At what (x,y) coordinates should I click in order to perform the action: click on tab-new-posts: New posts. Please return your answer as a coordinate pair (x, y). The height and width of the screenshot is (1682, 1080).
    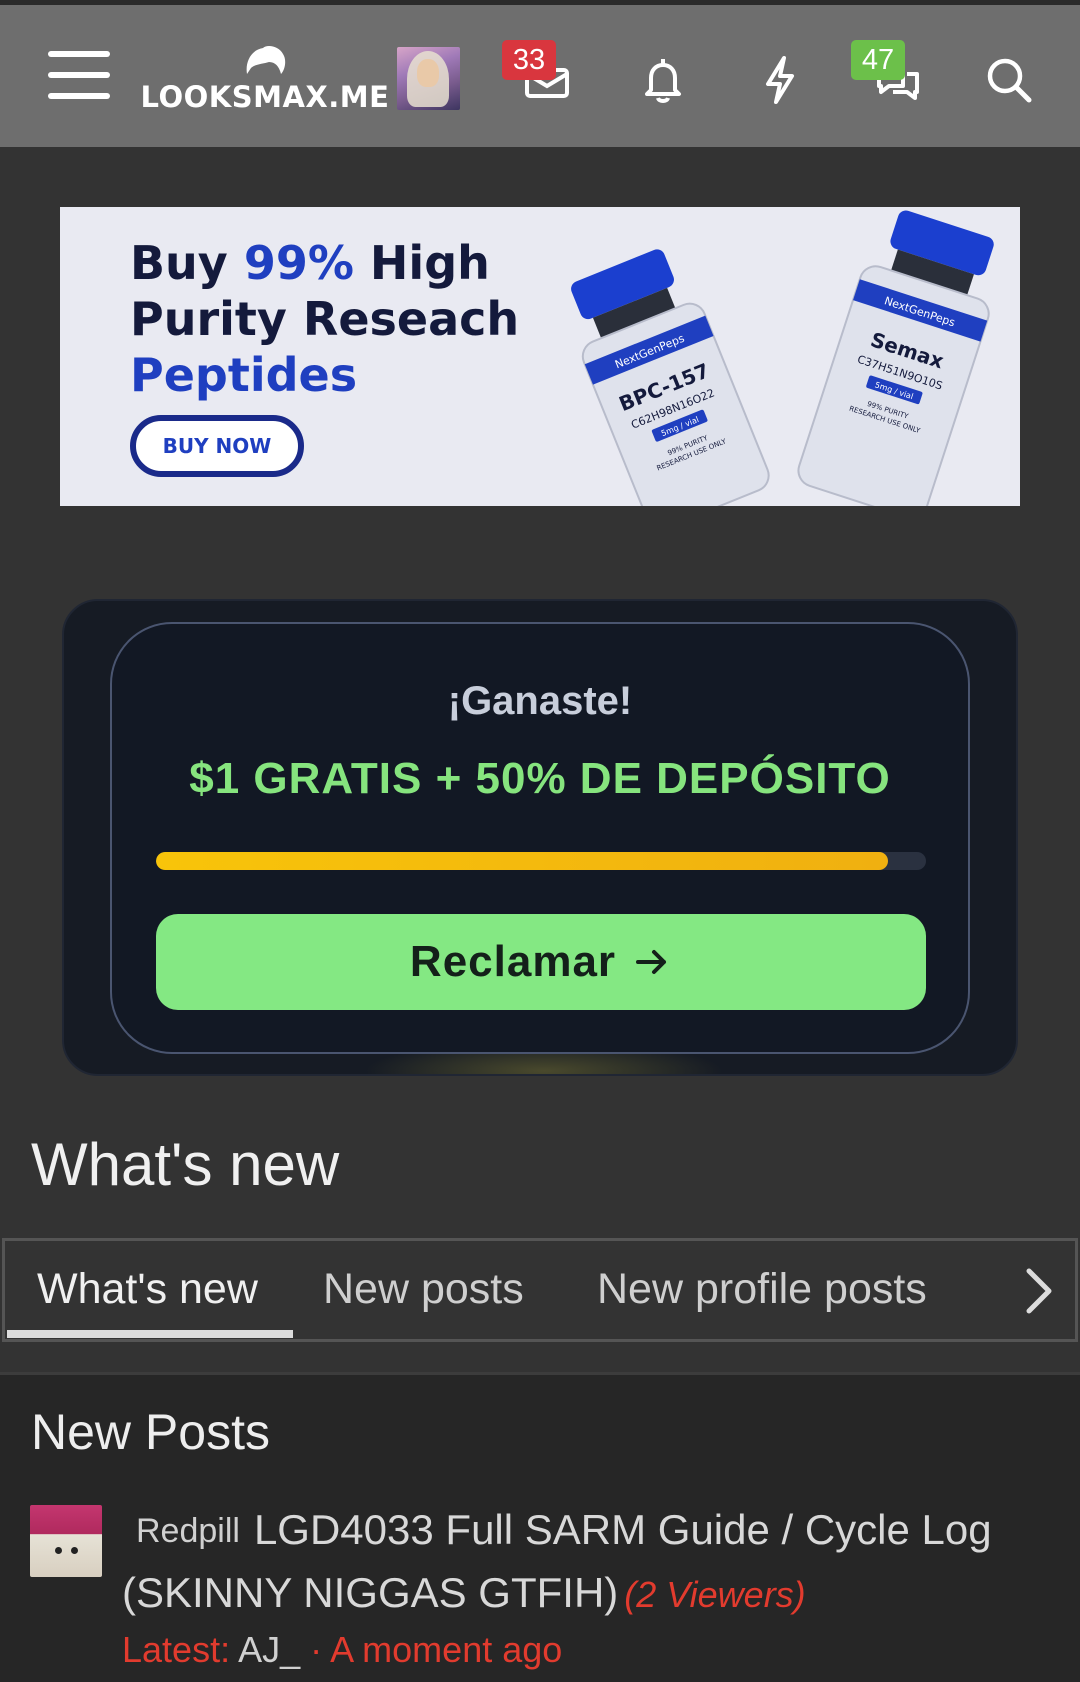
    Looking at the image, I should click on (423, 1289).